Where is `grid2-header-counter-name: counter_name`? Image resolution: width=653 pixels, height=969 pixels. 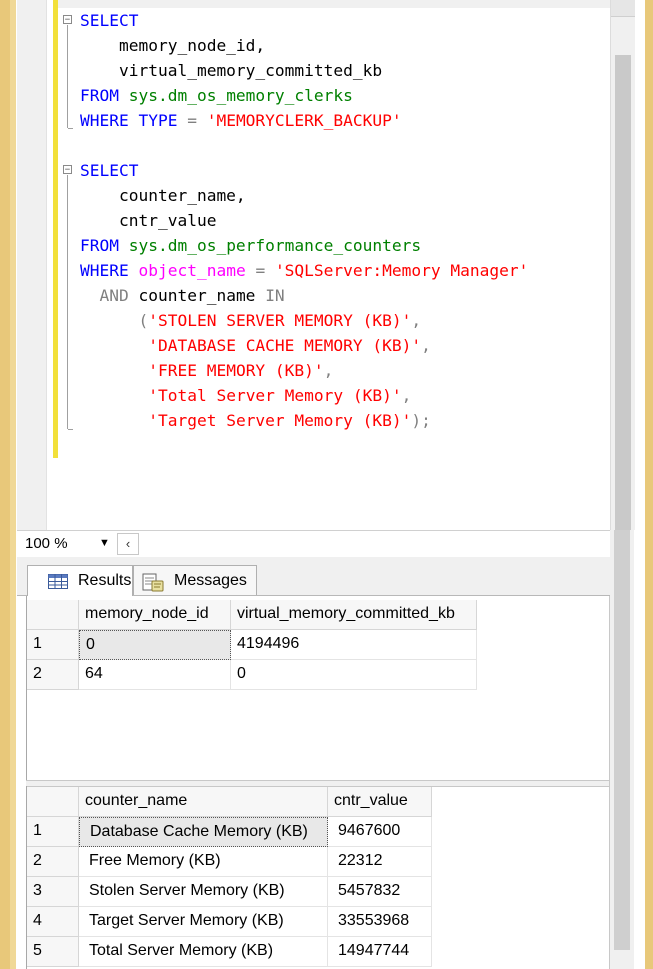 grid2-header-counter-name: counter_name is located at coordinates (203, 802).